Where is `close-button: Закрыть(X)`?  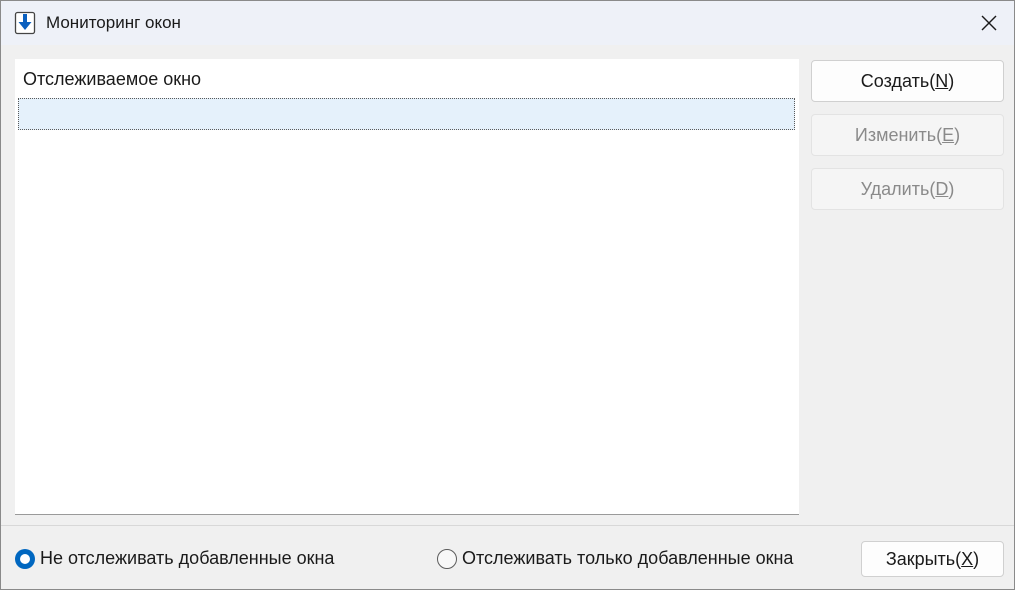
close-button: Закрыть(X) is located at coordinates (932, 559).